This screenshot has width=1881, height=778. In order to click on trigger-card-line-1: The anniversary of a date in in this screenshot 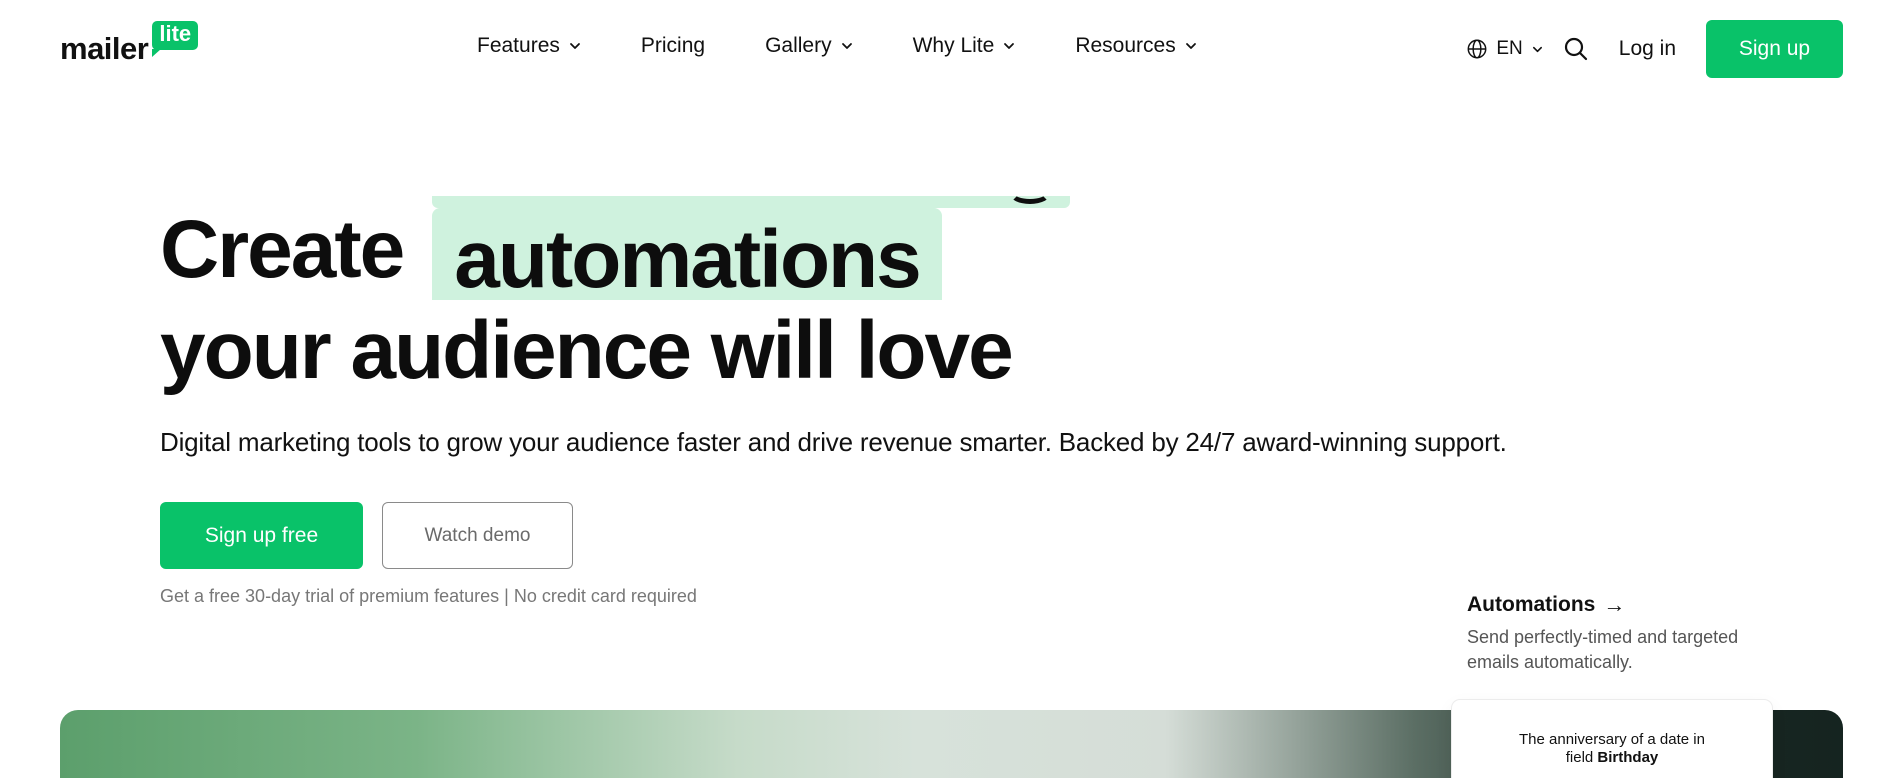, I will do `click(1612, 739)`.